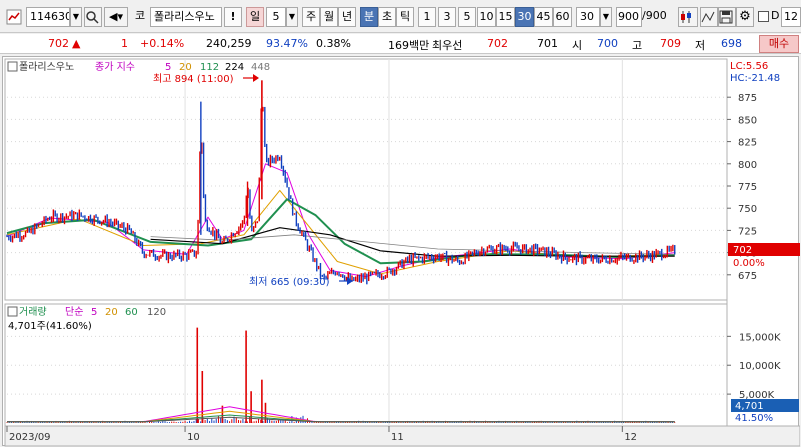 This screenshot has width=801, height=447. I want to click on price-tick-label: 875, so click(747, 98).